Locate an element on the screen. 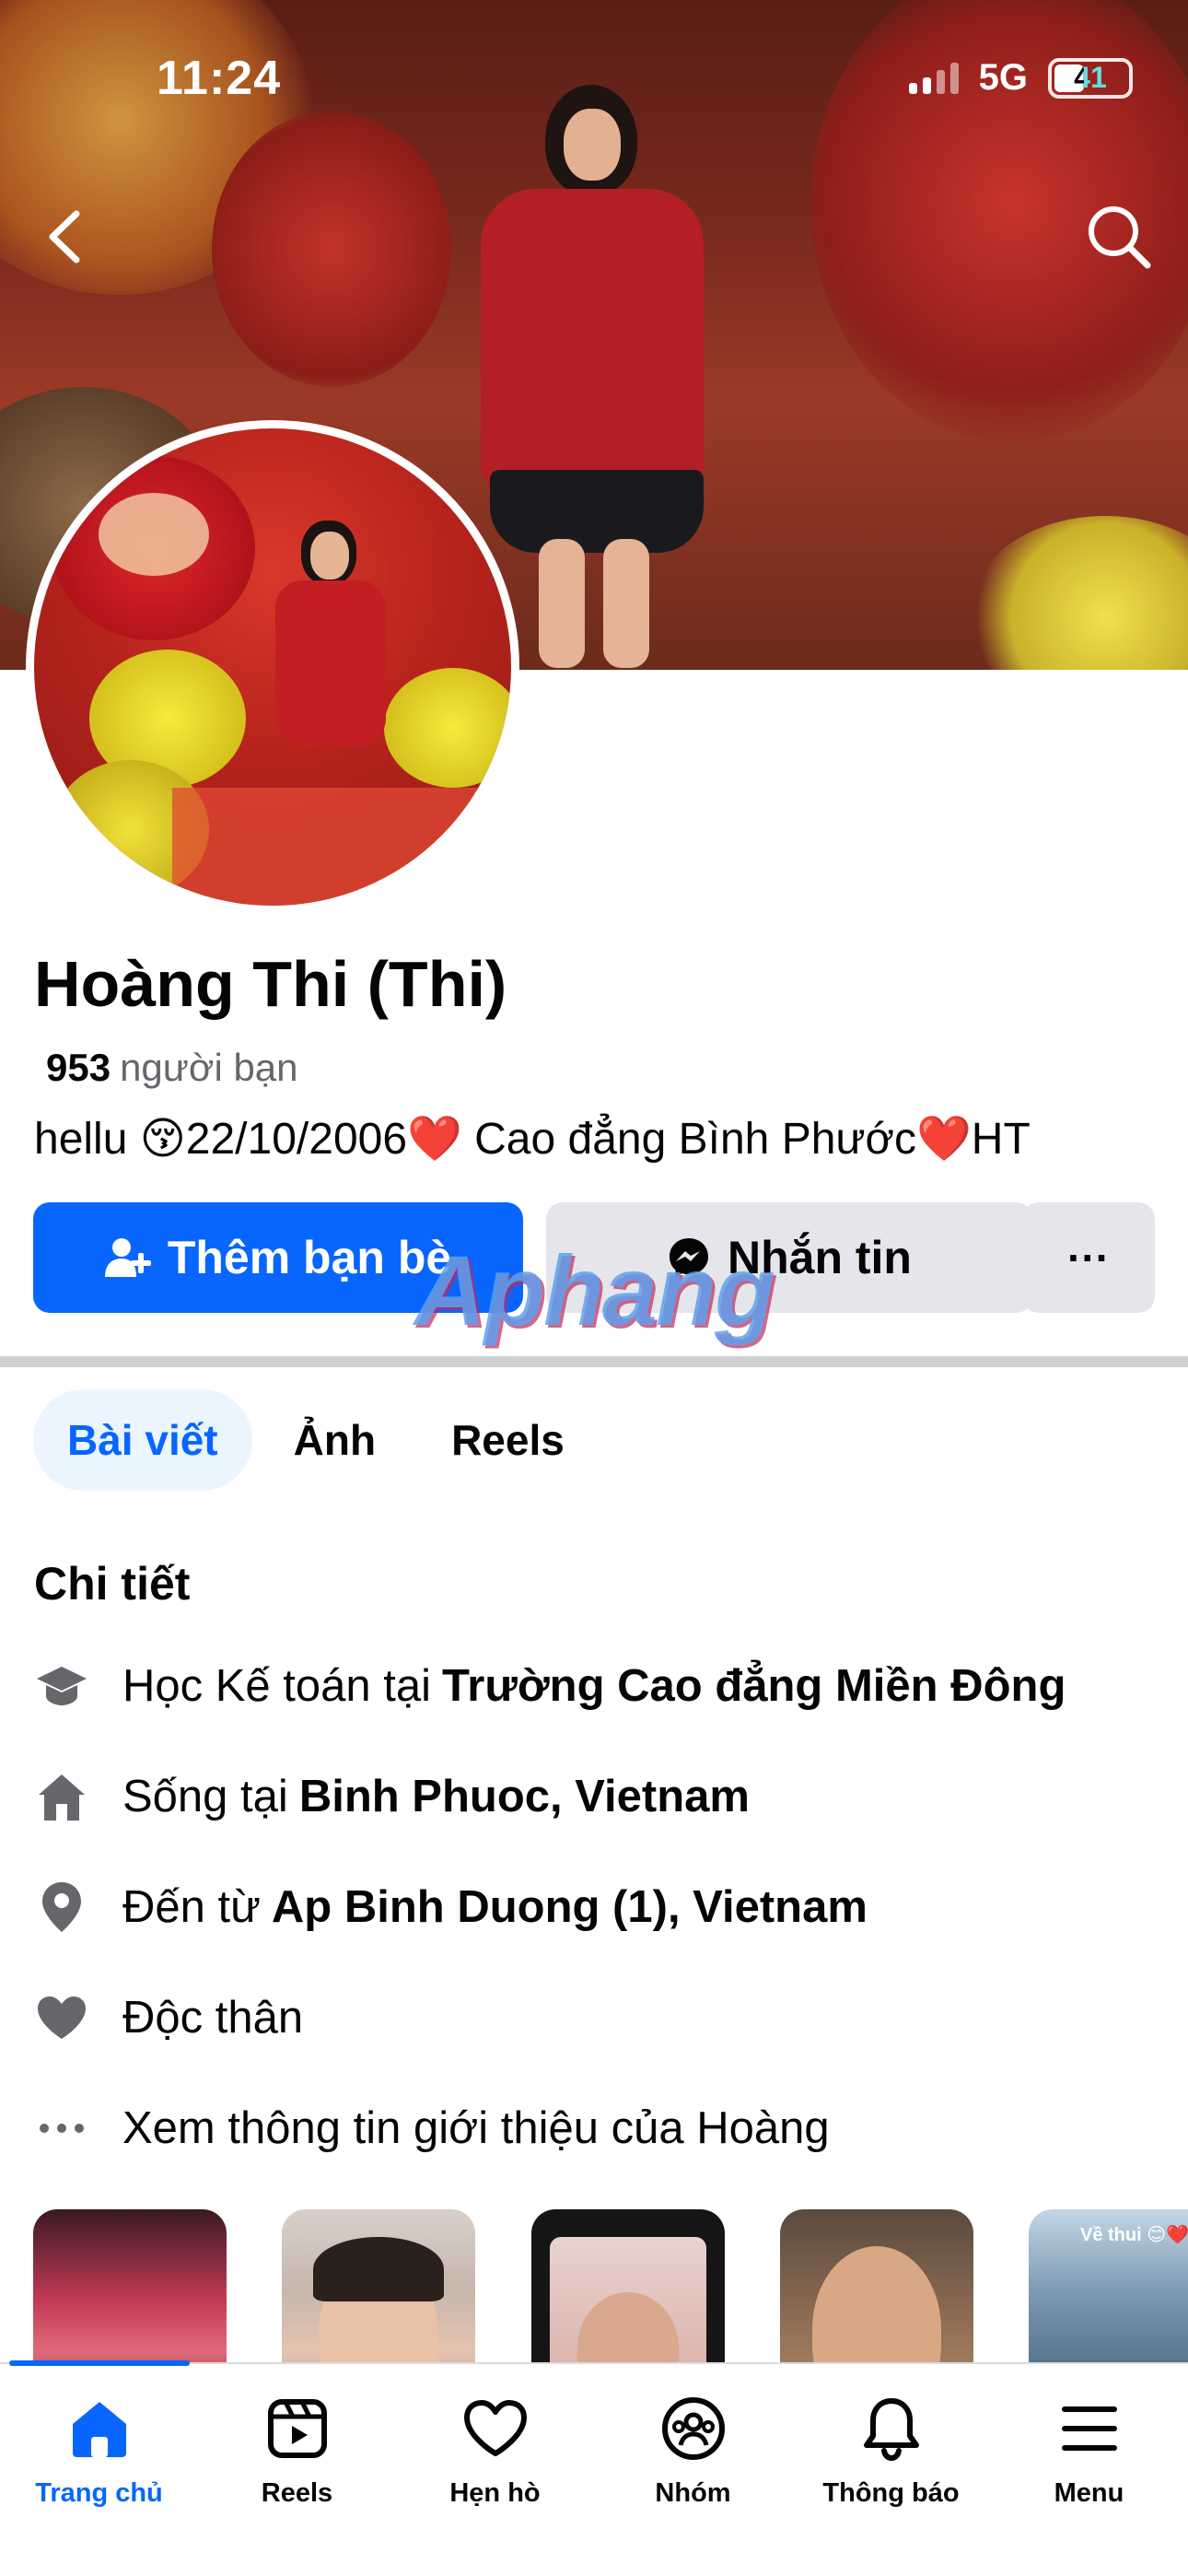 The width and height of the screenshot is (1188, 2576). detail-education-value: Trường Cao đẳng Miền Đông is located at coordinates (754, 1686).